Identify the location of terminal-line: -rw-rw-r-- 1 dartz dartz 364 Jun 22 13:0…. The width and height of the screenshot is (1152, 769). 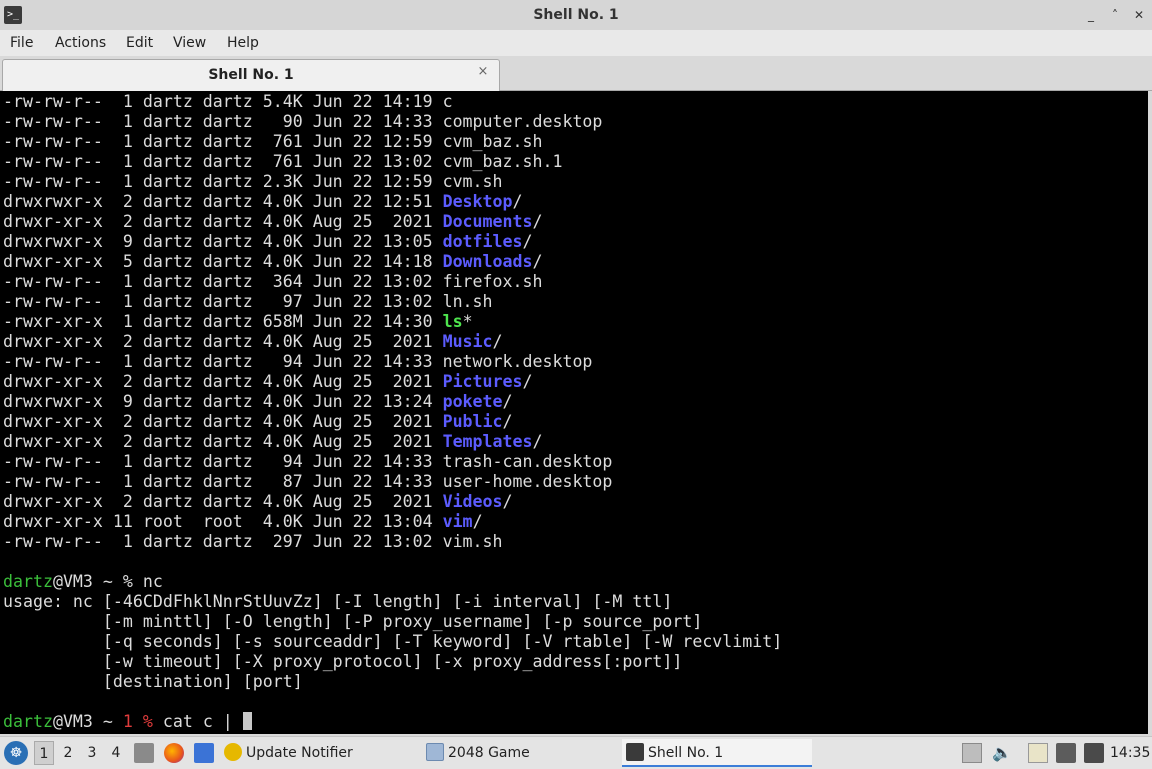
(392, 282).